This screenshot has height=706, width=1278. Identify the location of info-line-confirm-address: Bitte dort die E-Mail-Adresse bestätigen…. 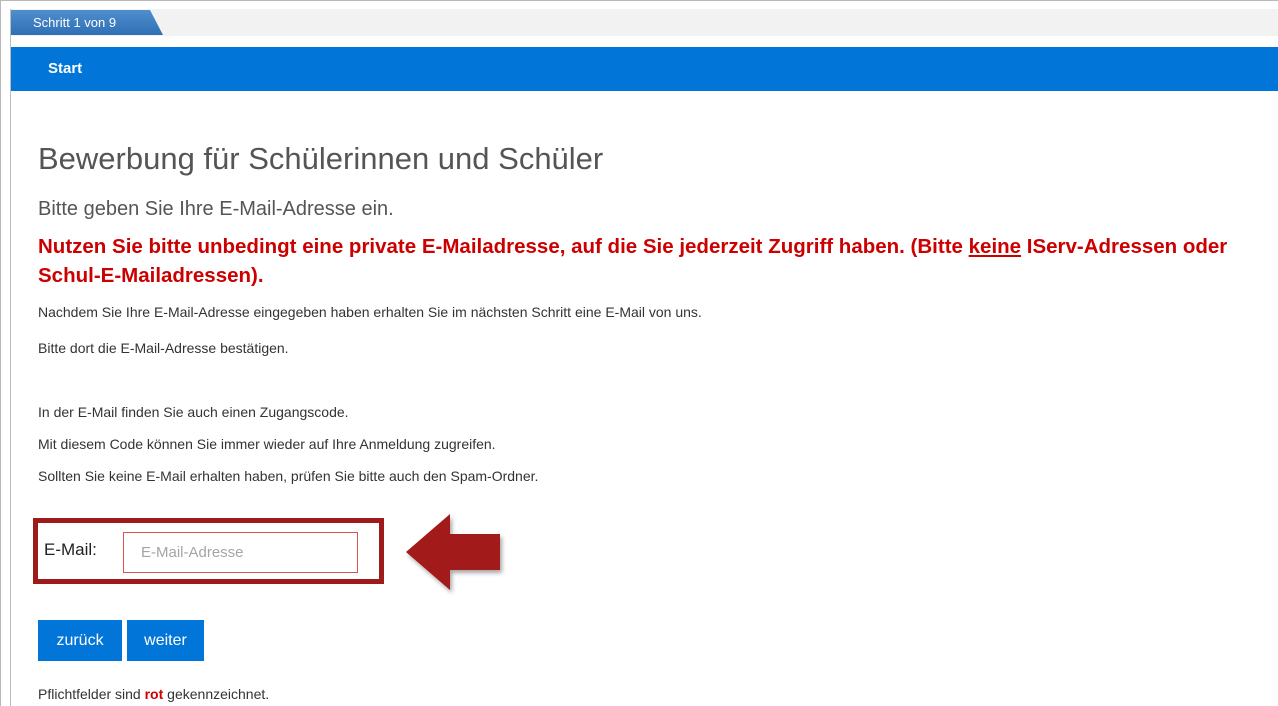
(163, 348).